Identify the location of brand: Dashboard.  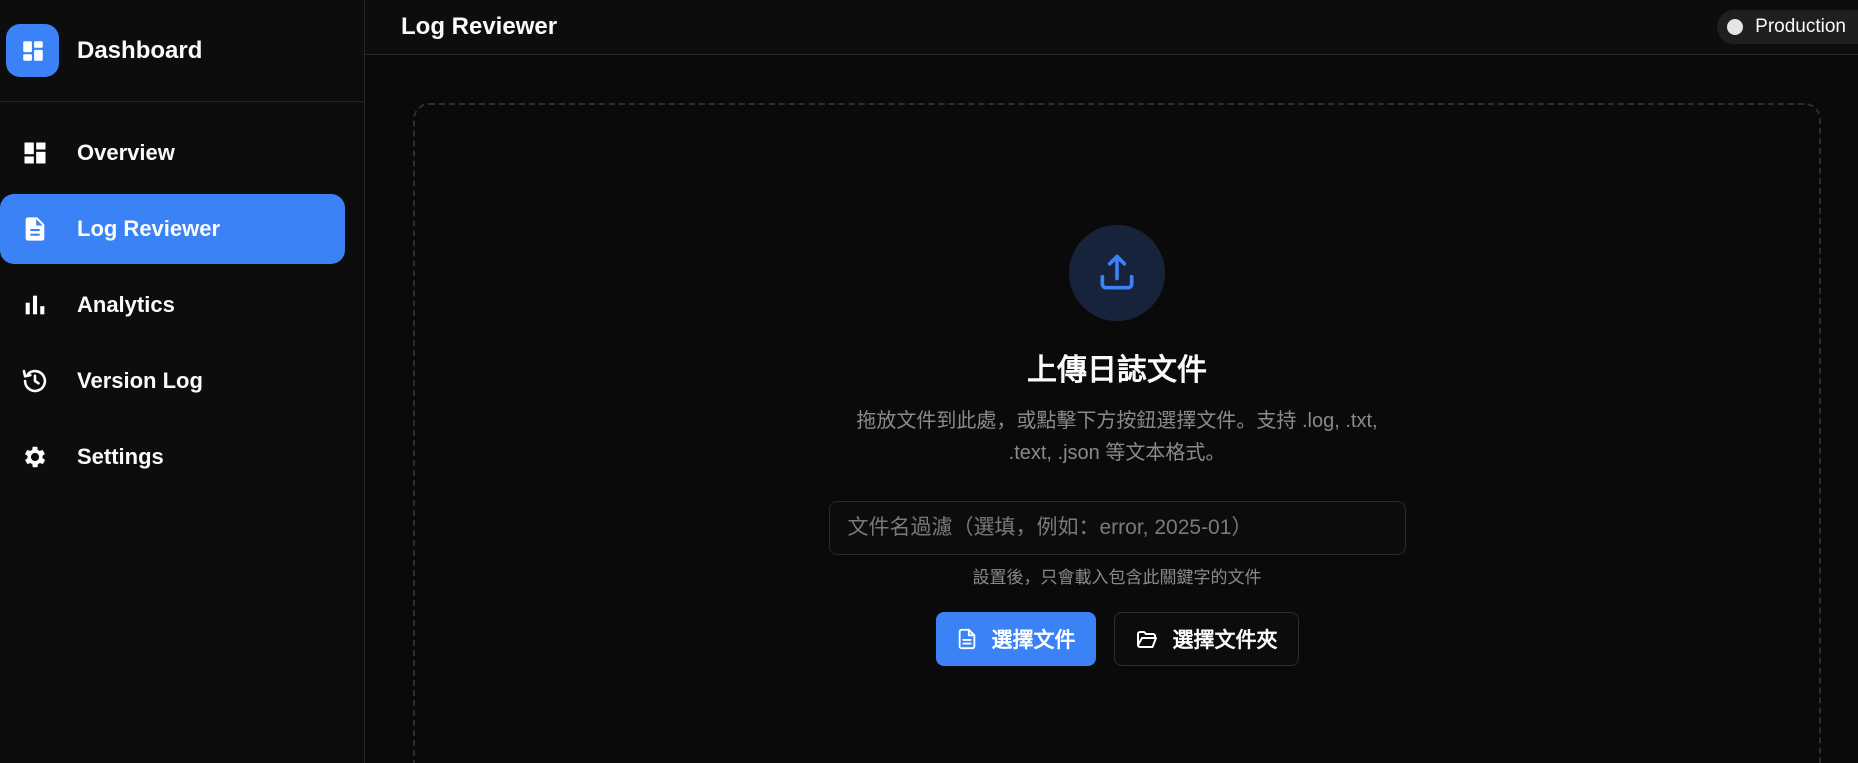
(182, 51).